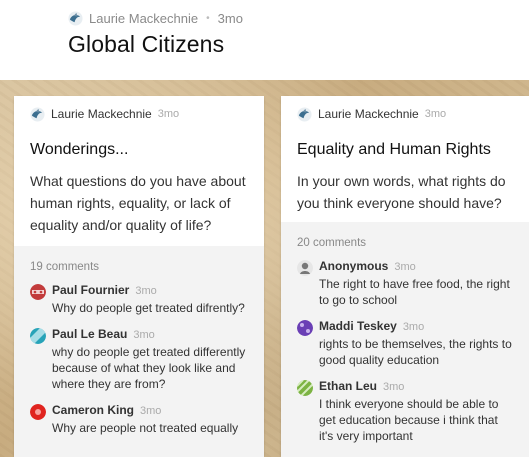 This screenshot has height=457, width=529. Describe the element at coordinates (90, 290) in the screenshot. I see `commenter-name: Paul Fournier` at that location.